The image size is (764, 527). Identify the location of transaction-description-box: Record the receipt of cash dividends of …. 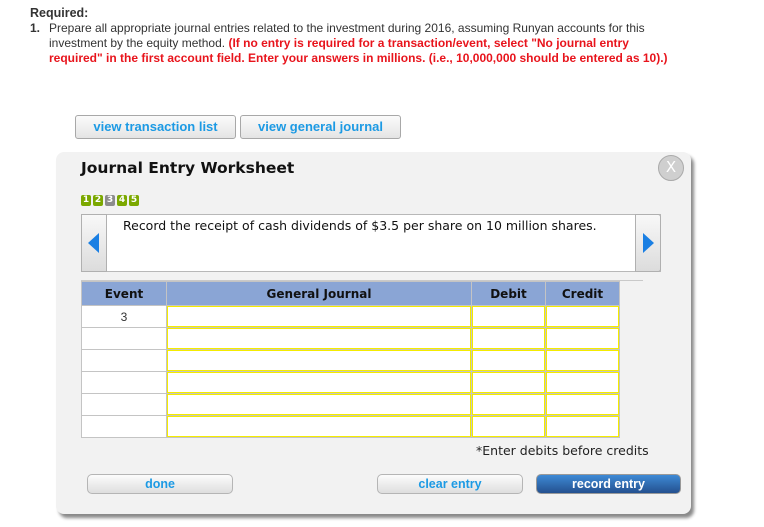
(371, 243).